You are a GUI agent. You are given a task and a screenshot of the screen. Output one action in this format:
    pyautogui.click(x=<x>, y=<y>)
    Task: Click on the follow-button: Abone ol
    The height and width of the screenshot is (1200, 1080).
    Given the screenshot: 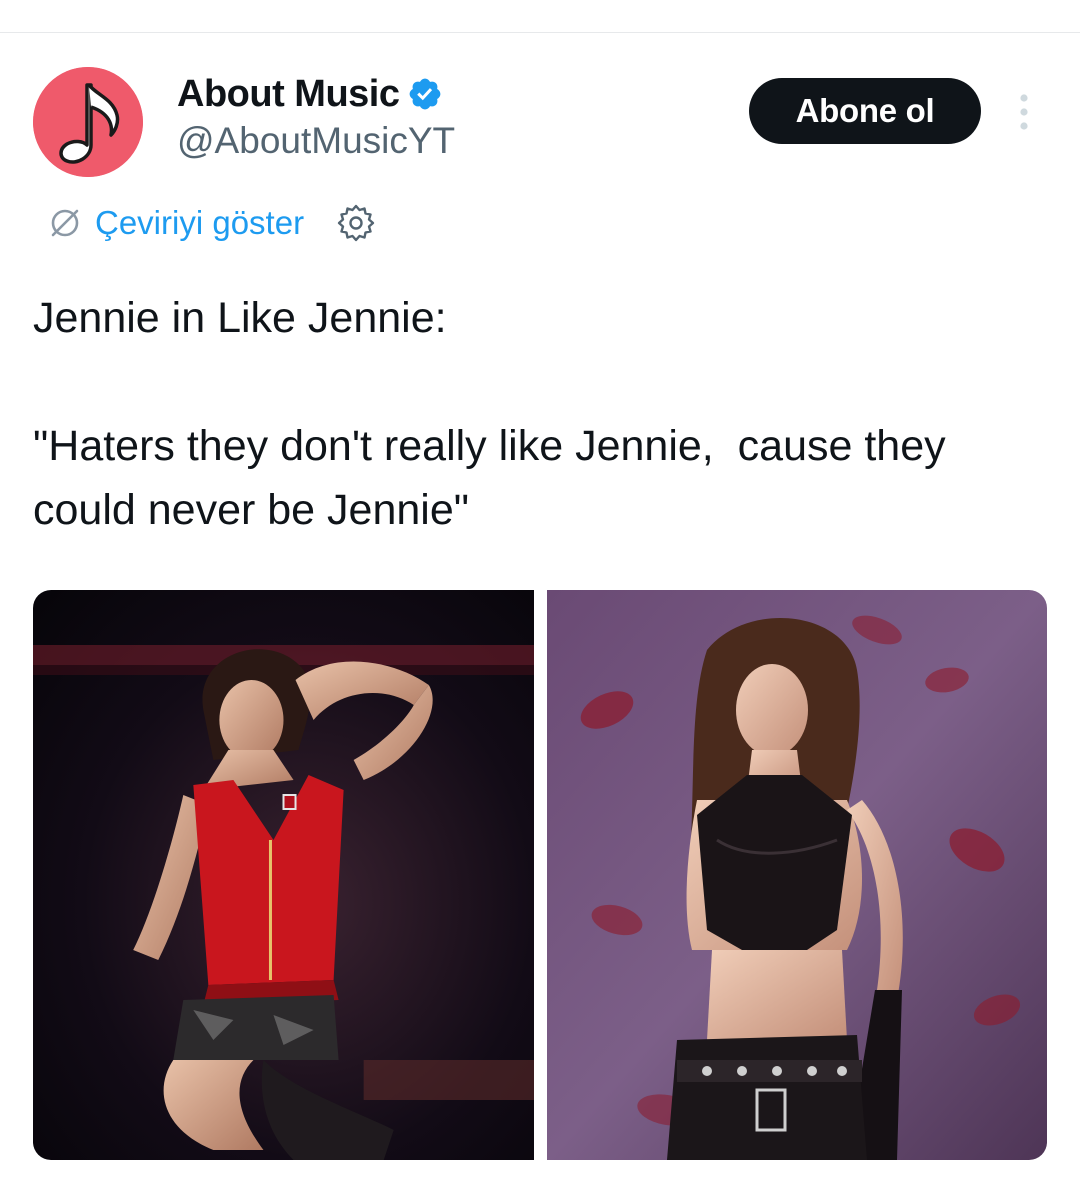 What is the action you would take?
    pyautogui.click(x=865, y=111)
    